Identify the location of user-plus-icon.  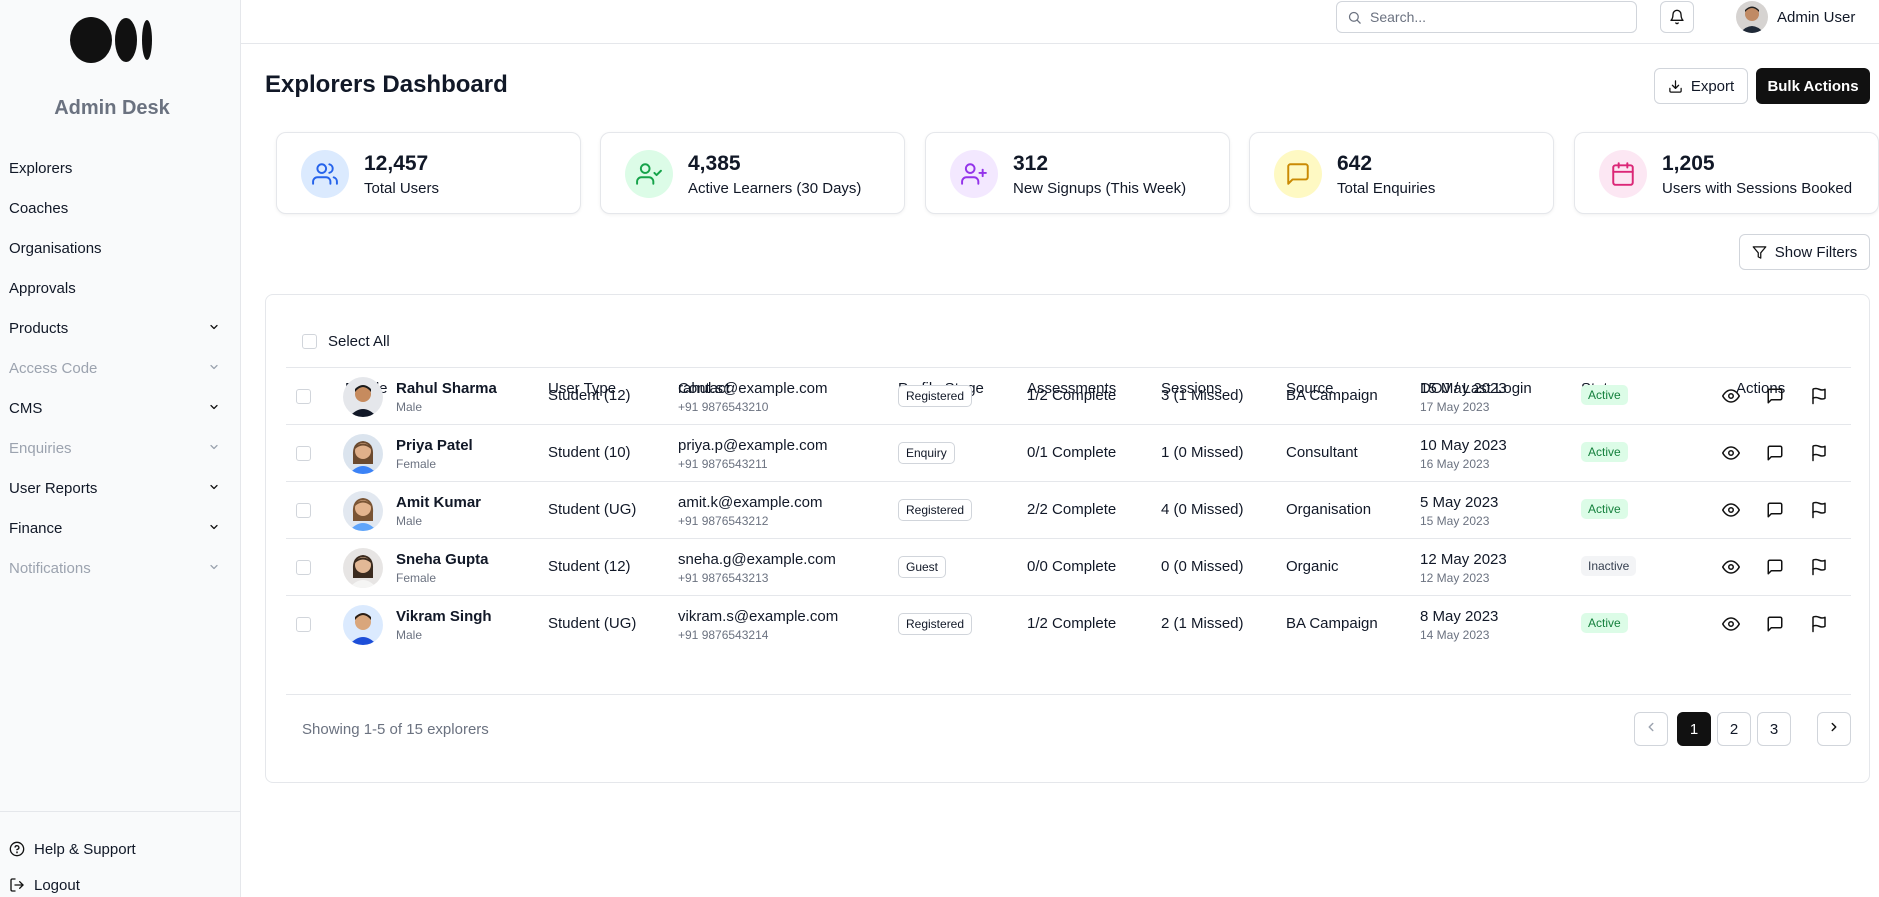
(974, 174).